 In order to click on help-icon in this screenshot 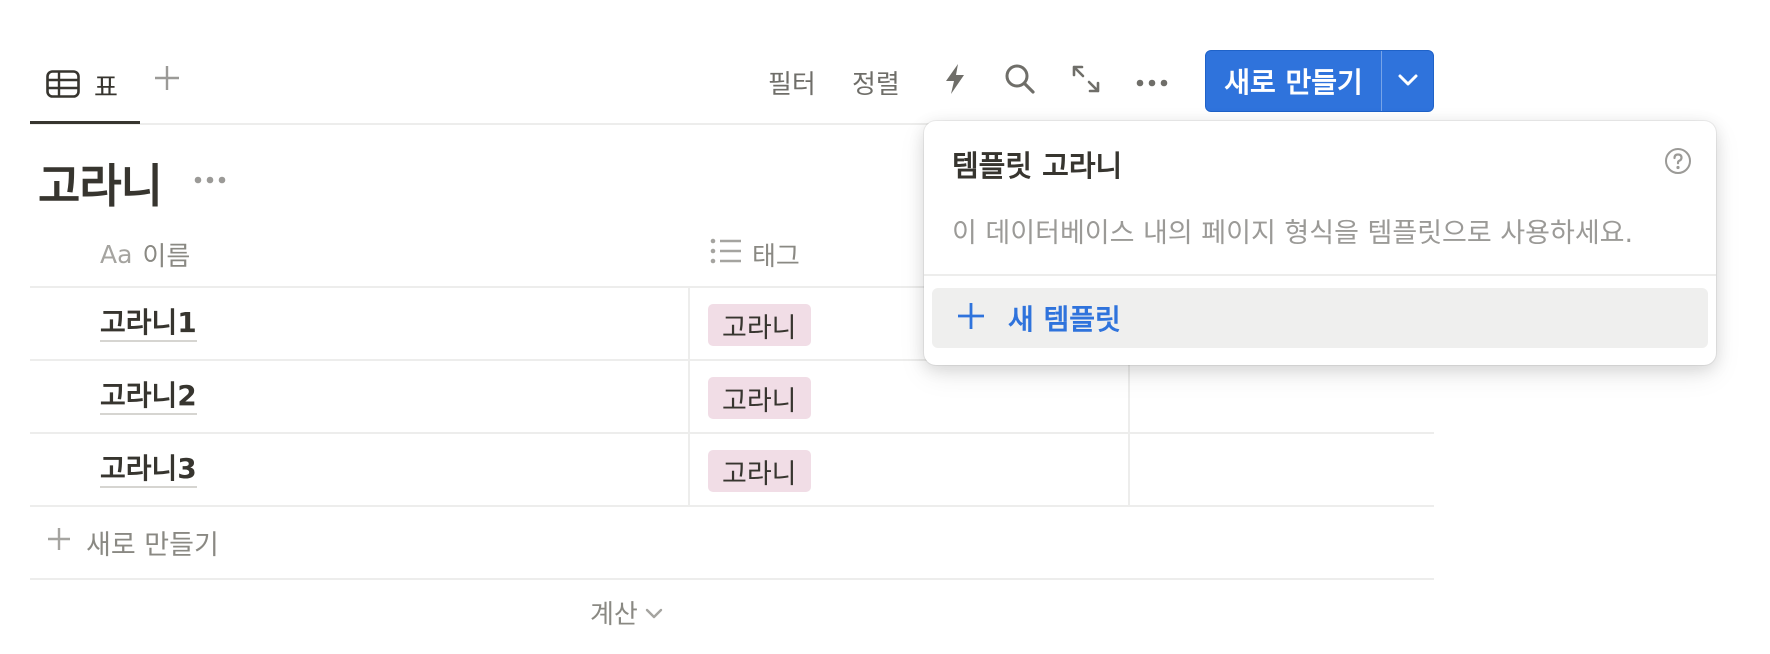, I will do `click(1678, 163)`.